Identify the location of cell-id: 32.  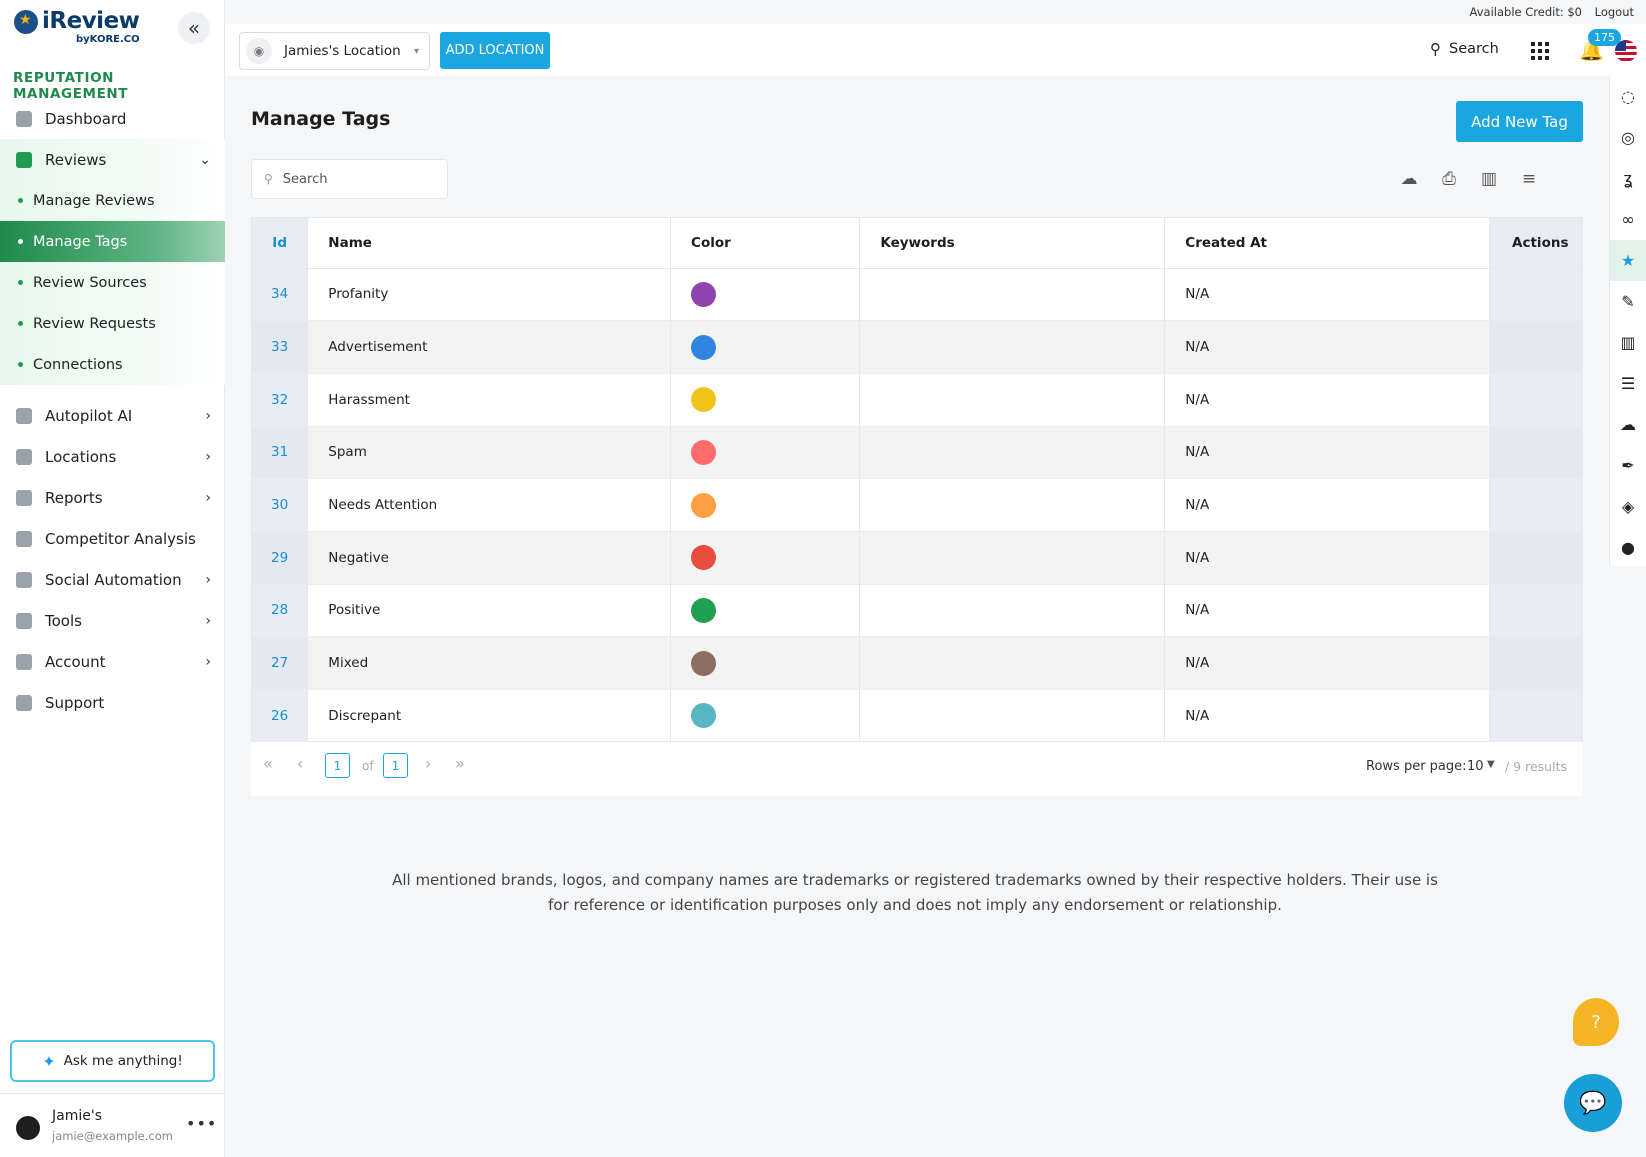
(280, 400).